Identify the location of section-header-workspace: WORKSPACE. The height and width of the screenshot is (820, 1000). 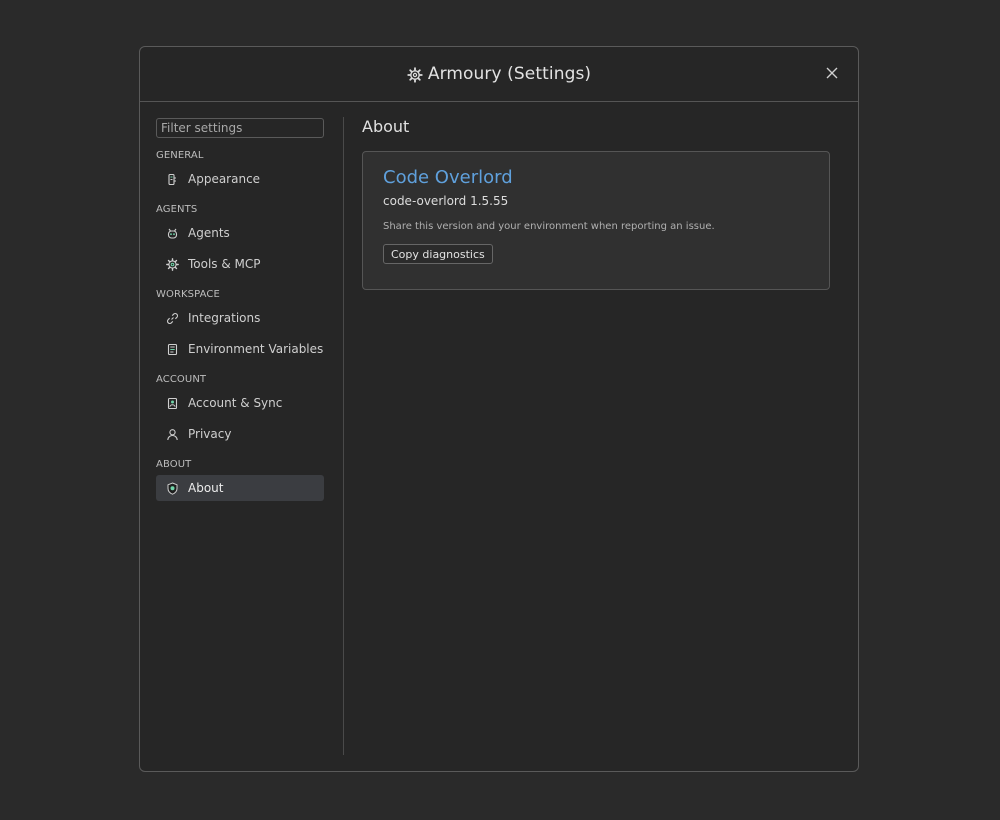
(188, 294).